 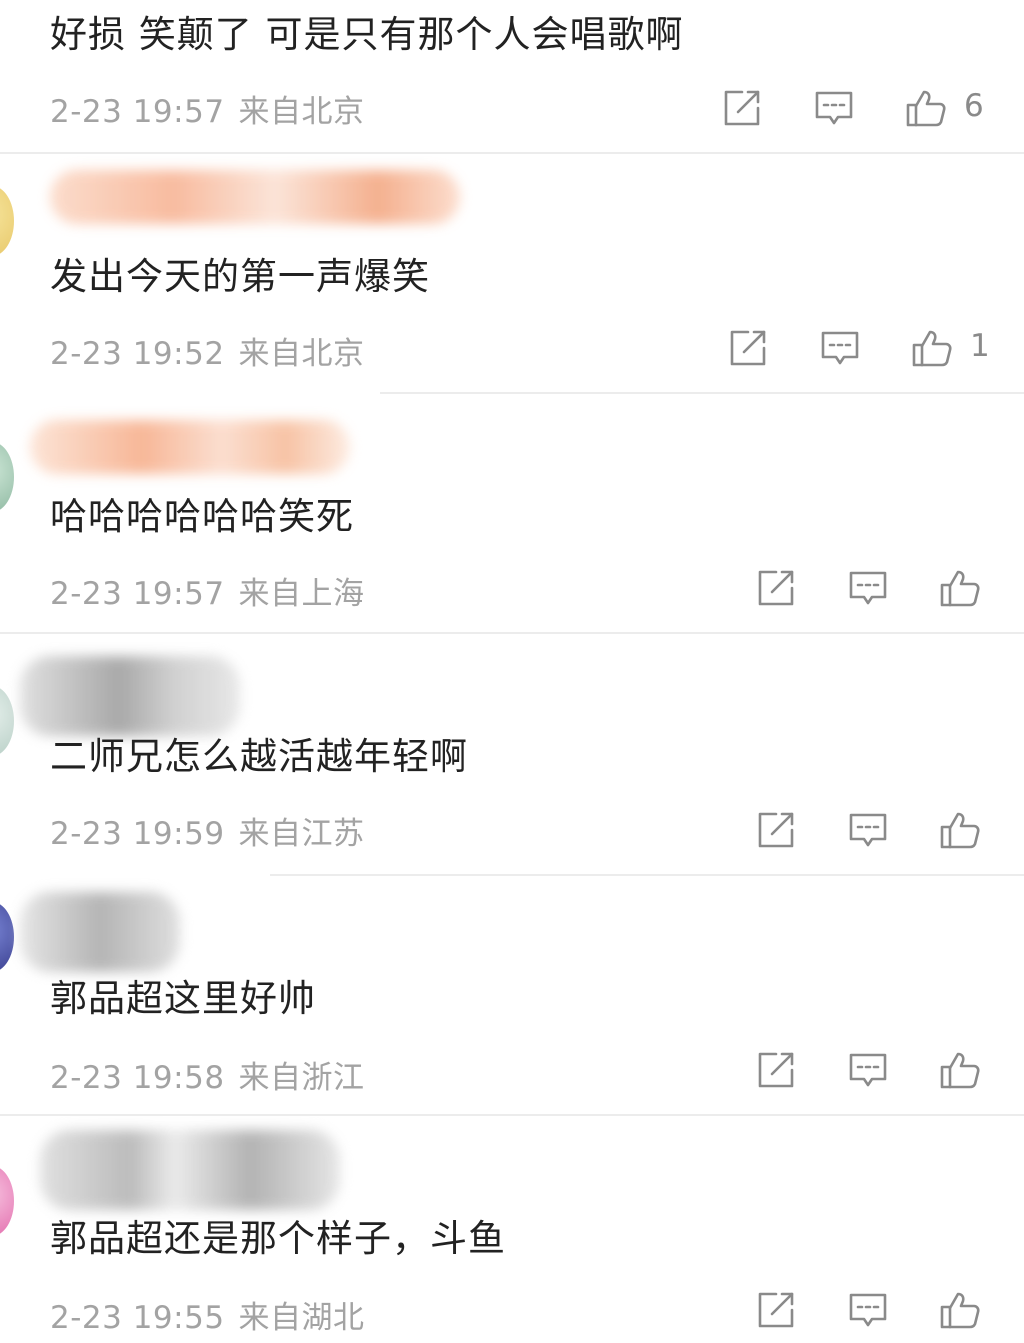 I want to click on comment-text: 发出今天的第一声爆笑, so click(x=240, y=276).